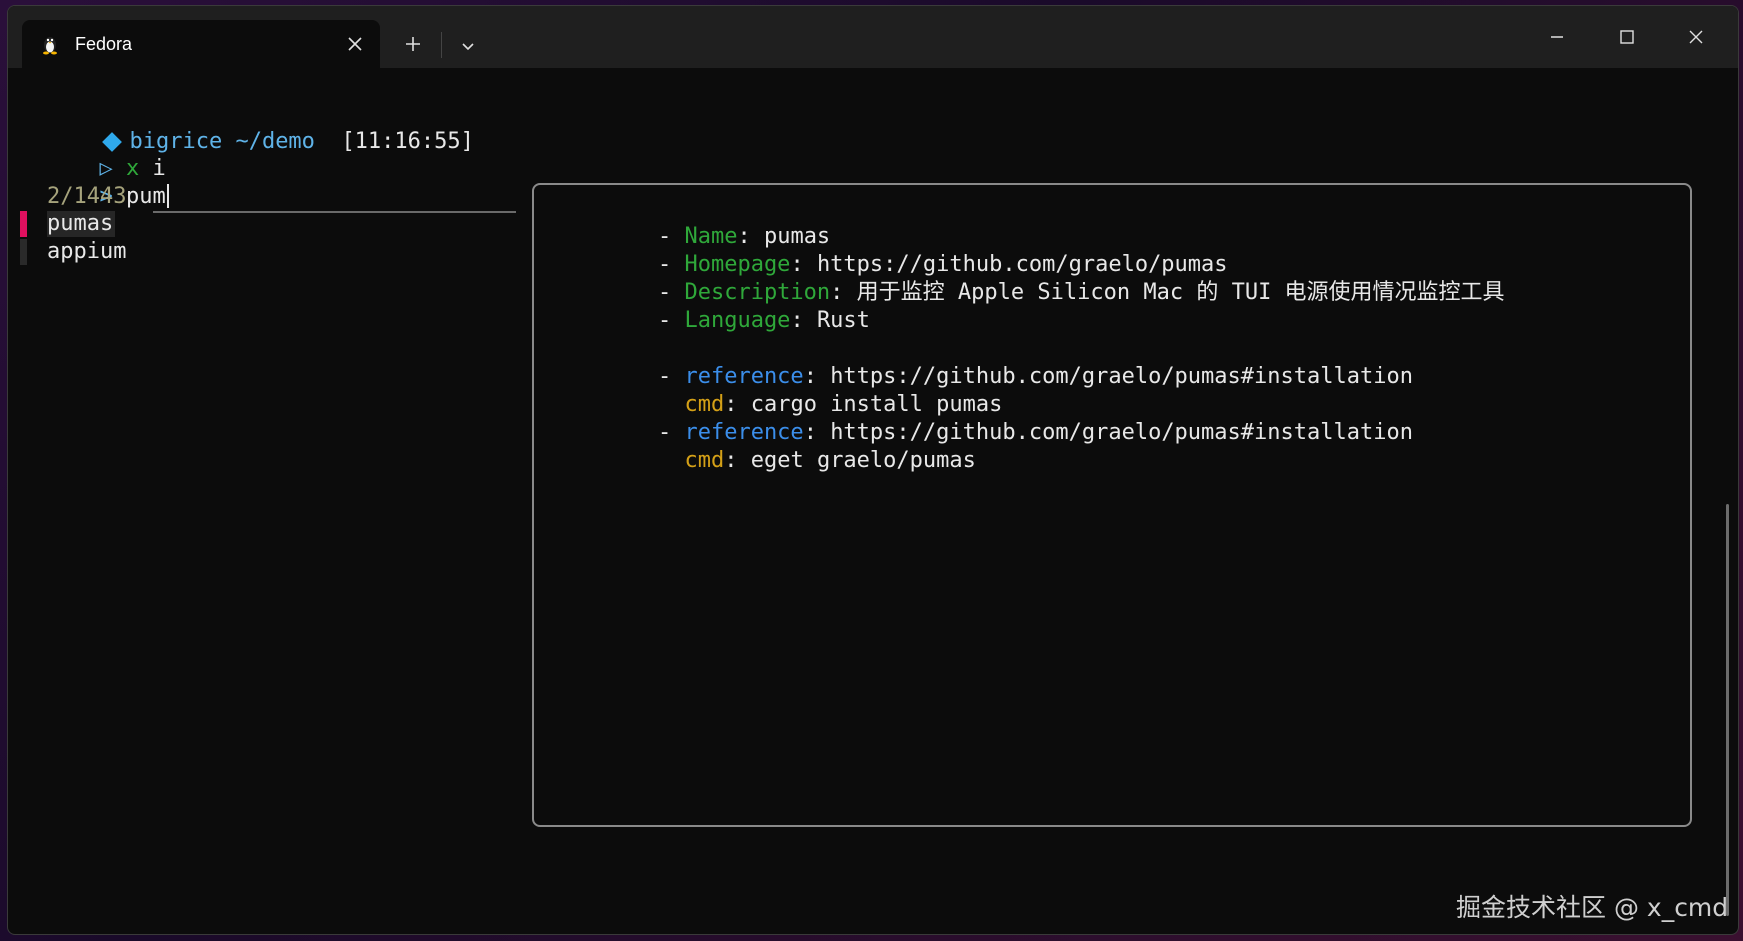 The image size is (1743, 941). I want to click on minimize-icon, so click(1557, 37).